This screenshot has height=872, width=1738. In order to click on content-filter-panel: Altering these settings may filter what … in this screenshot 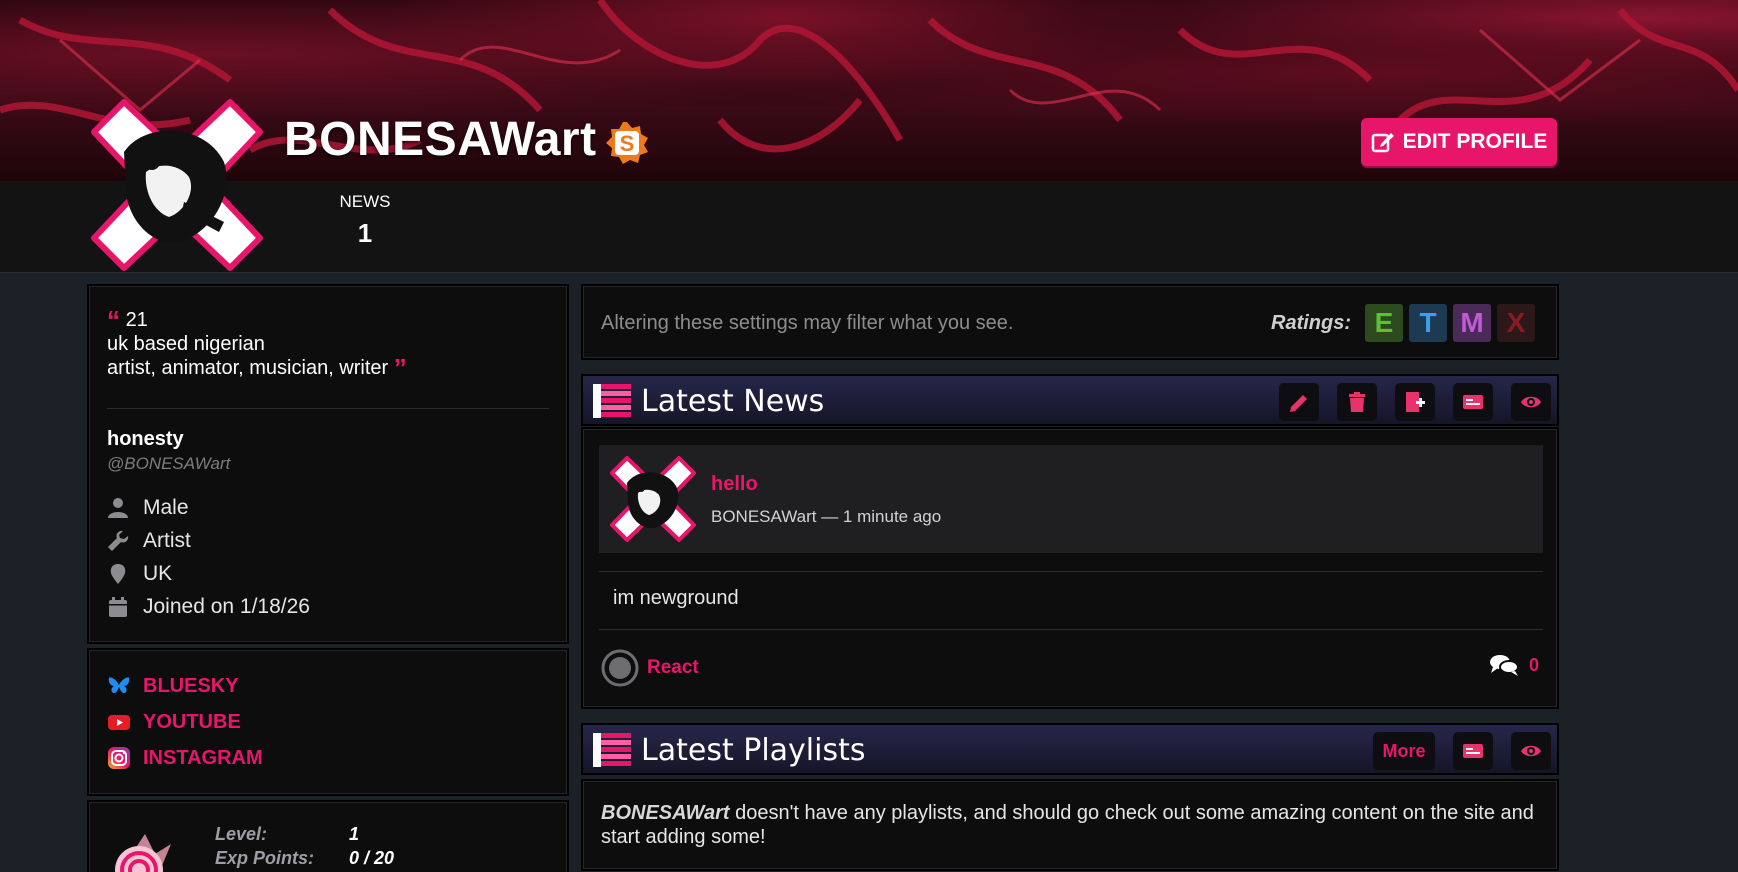, I will do `click(1070, 322)`.